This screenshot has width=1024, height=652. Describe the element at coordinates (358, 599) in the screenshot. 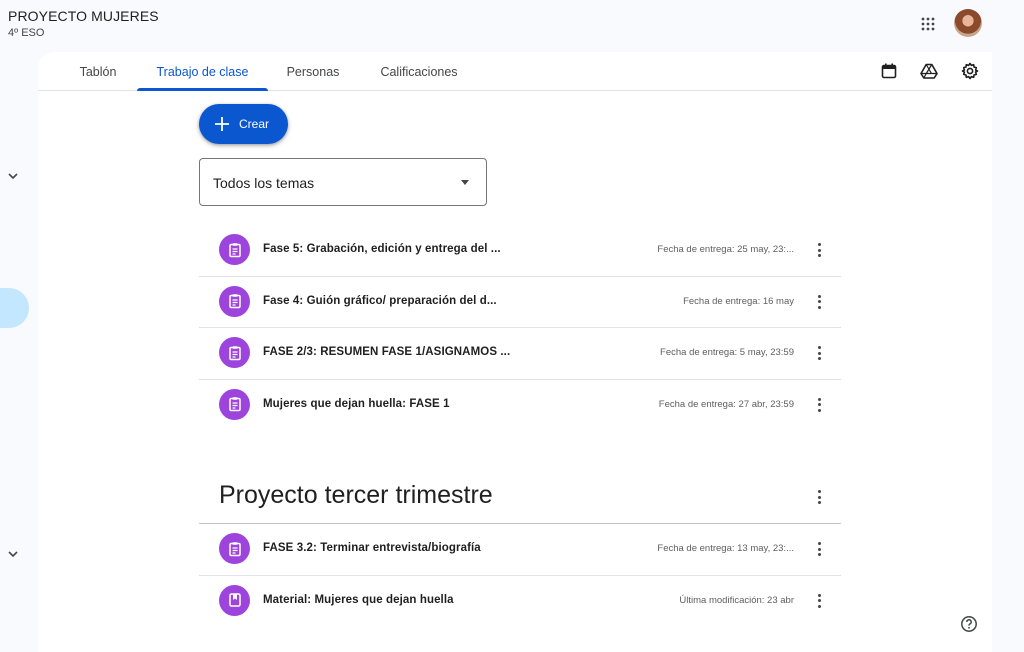

I see `item-title: Material: Mujeres que dejan huella` at that location.